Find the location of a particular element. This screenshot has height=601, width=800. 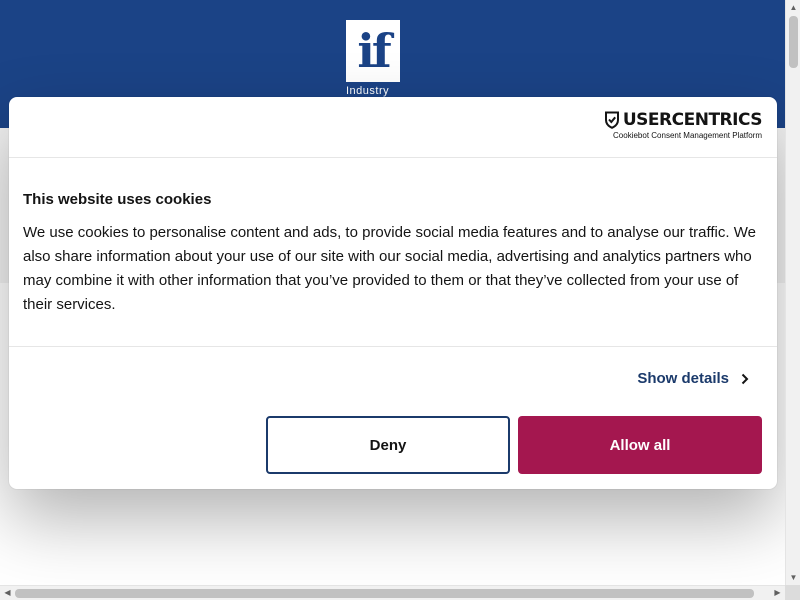

deny-button: Deny is located at coordinates (388, 445).